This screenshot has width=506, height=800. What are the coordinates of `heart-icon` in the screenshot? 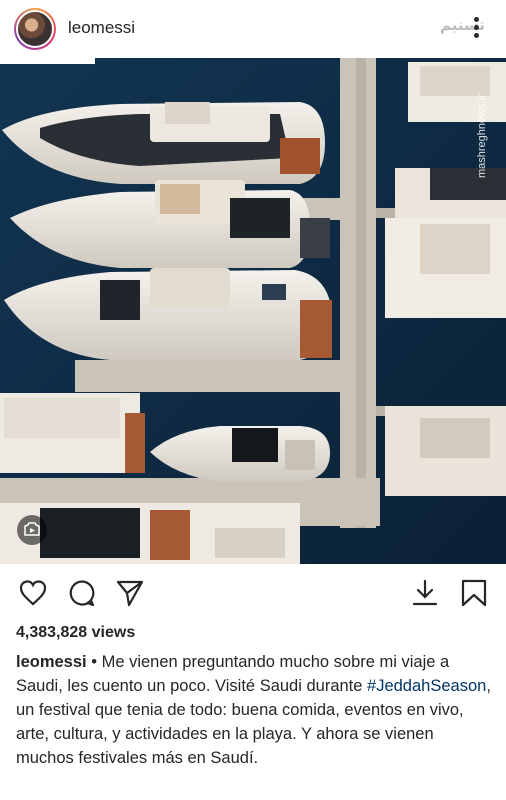 It's located at (33, 593).